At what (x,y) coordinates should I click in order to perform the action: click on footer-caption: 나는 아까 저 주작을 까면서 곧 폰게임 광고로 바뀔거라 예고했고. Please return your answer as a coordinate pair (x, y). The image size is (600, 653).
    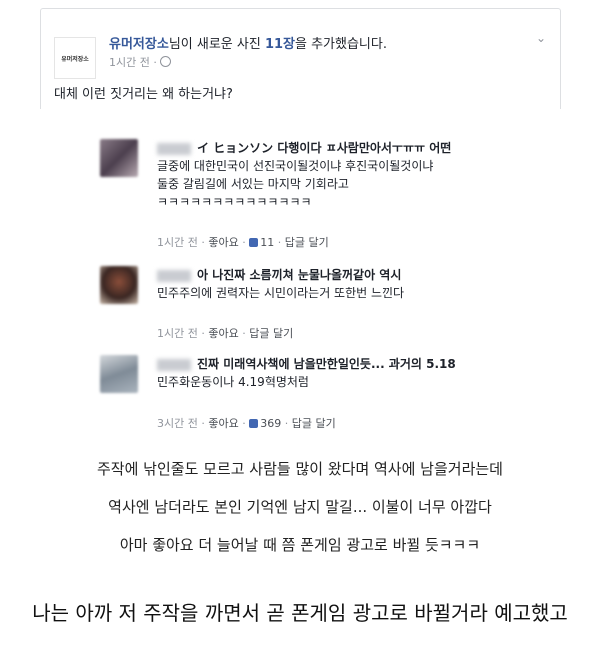
    Looking at the image, I should click on (300, 613).